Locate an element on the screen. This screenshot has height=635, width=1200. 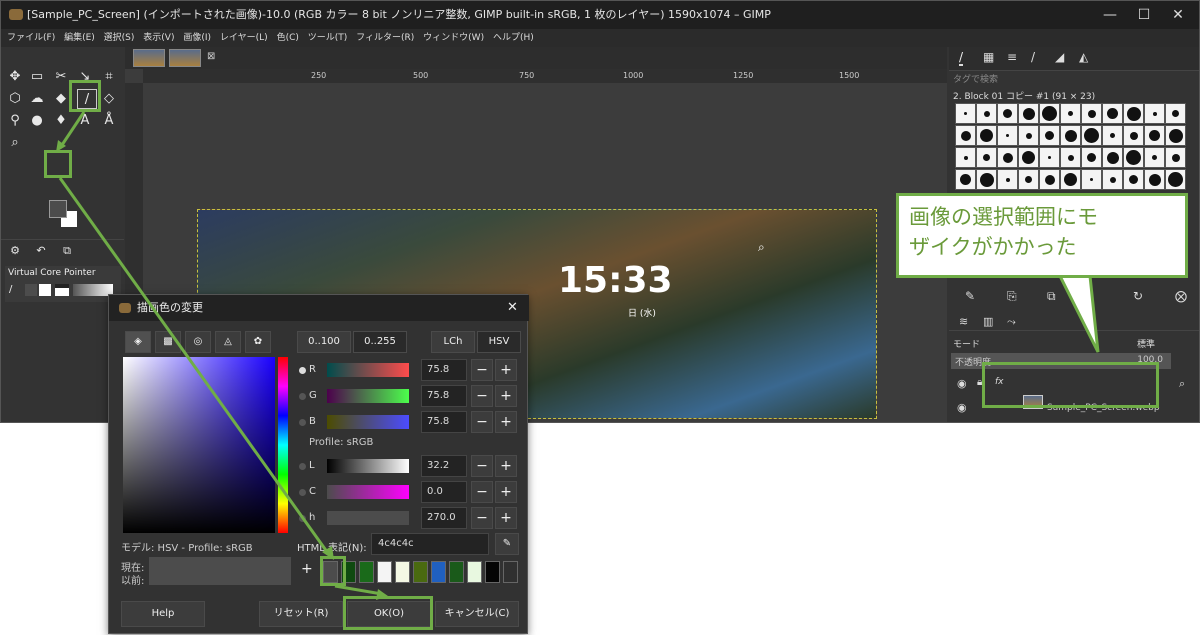
callout-line-2: ザイクがかかった is located at coordinates (993, 247).